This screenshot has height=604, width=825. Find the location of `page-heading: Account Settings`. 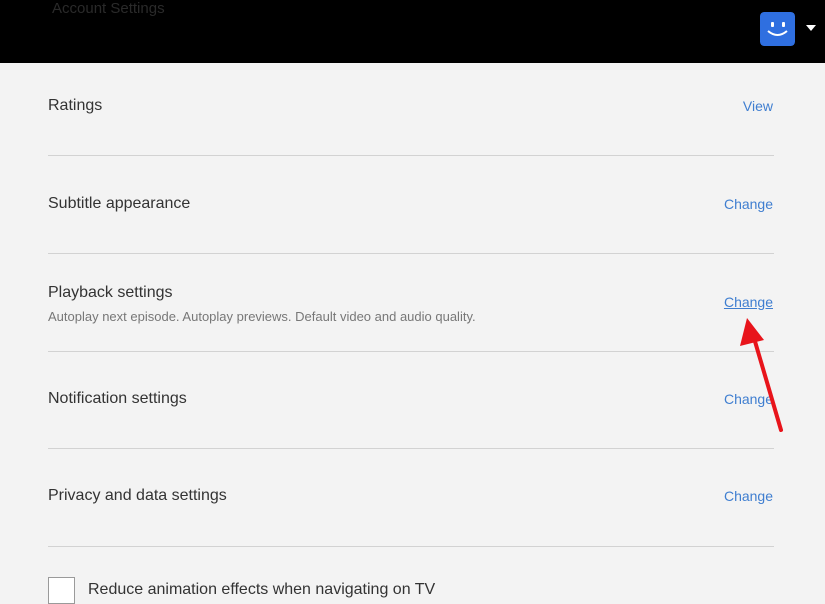

page-heading: Account Settings is located at coordinates (108, 8).